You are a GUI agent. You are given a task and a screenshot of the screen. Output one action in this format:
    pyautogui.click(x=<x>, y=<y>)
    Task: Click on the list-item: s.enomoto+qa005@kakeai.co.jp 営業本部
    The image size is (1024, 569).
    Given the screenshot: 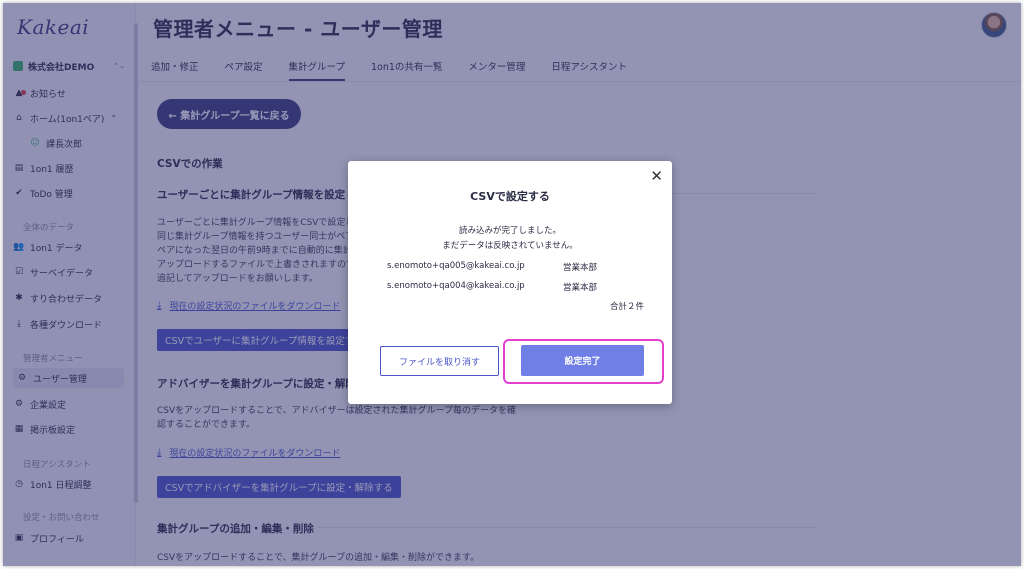 What is the action you would take?
    pyautogui.click(x=517, y=267)
    